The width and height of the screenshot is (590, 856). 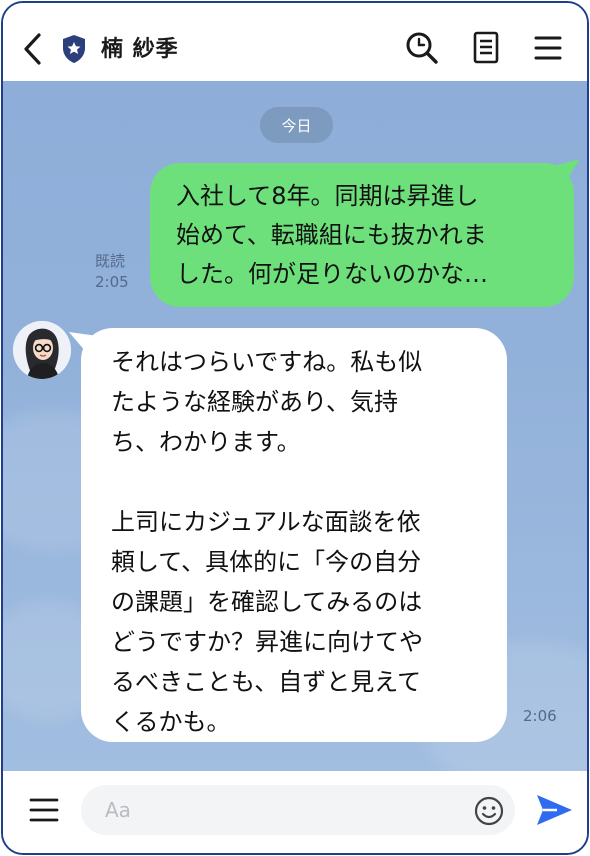 What do you see at coordinates (74, 49) in the screenshot?
I see `shield-star-icon` at bounding box center [74, 49].